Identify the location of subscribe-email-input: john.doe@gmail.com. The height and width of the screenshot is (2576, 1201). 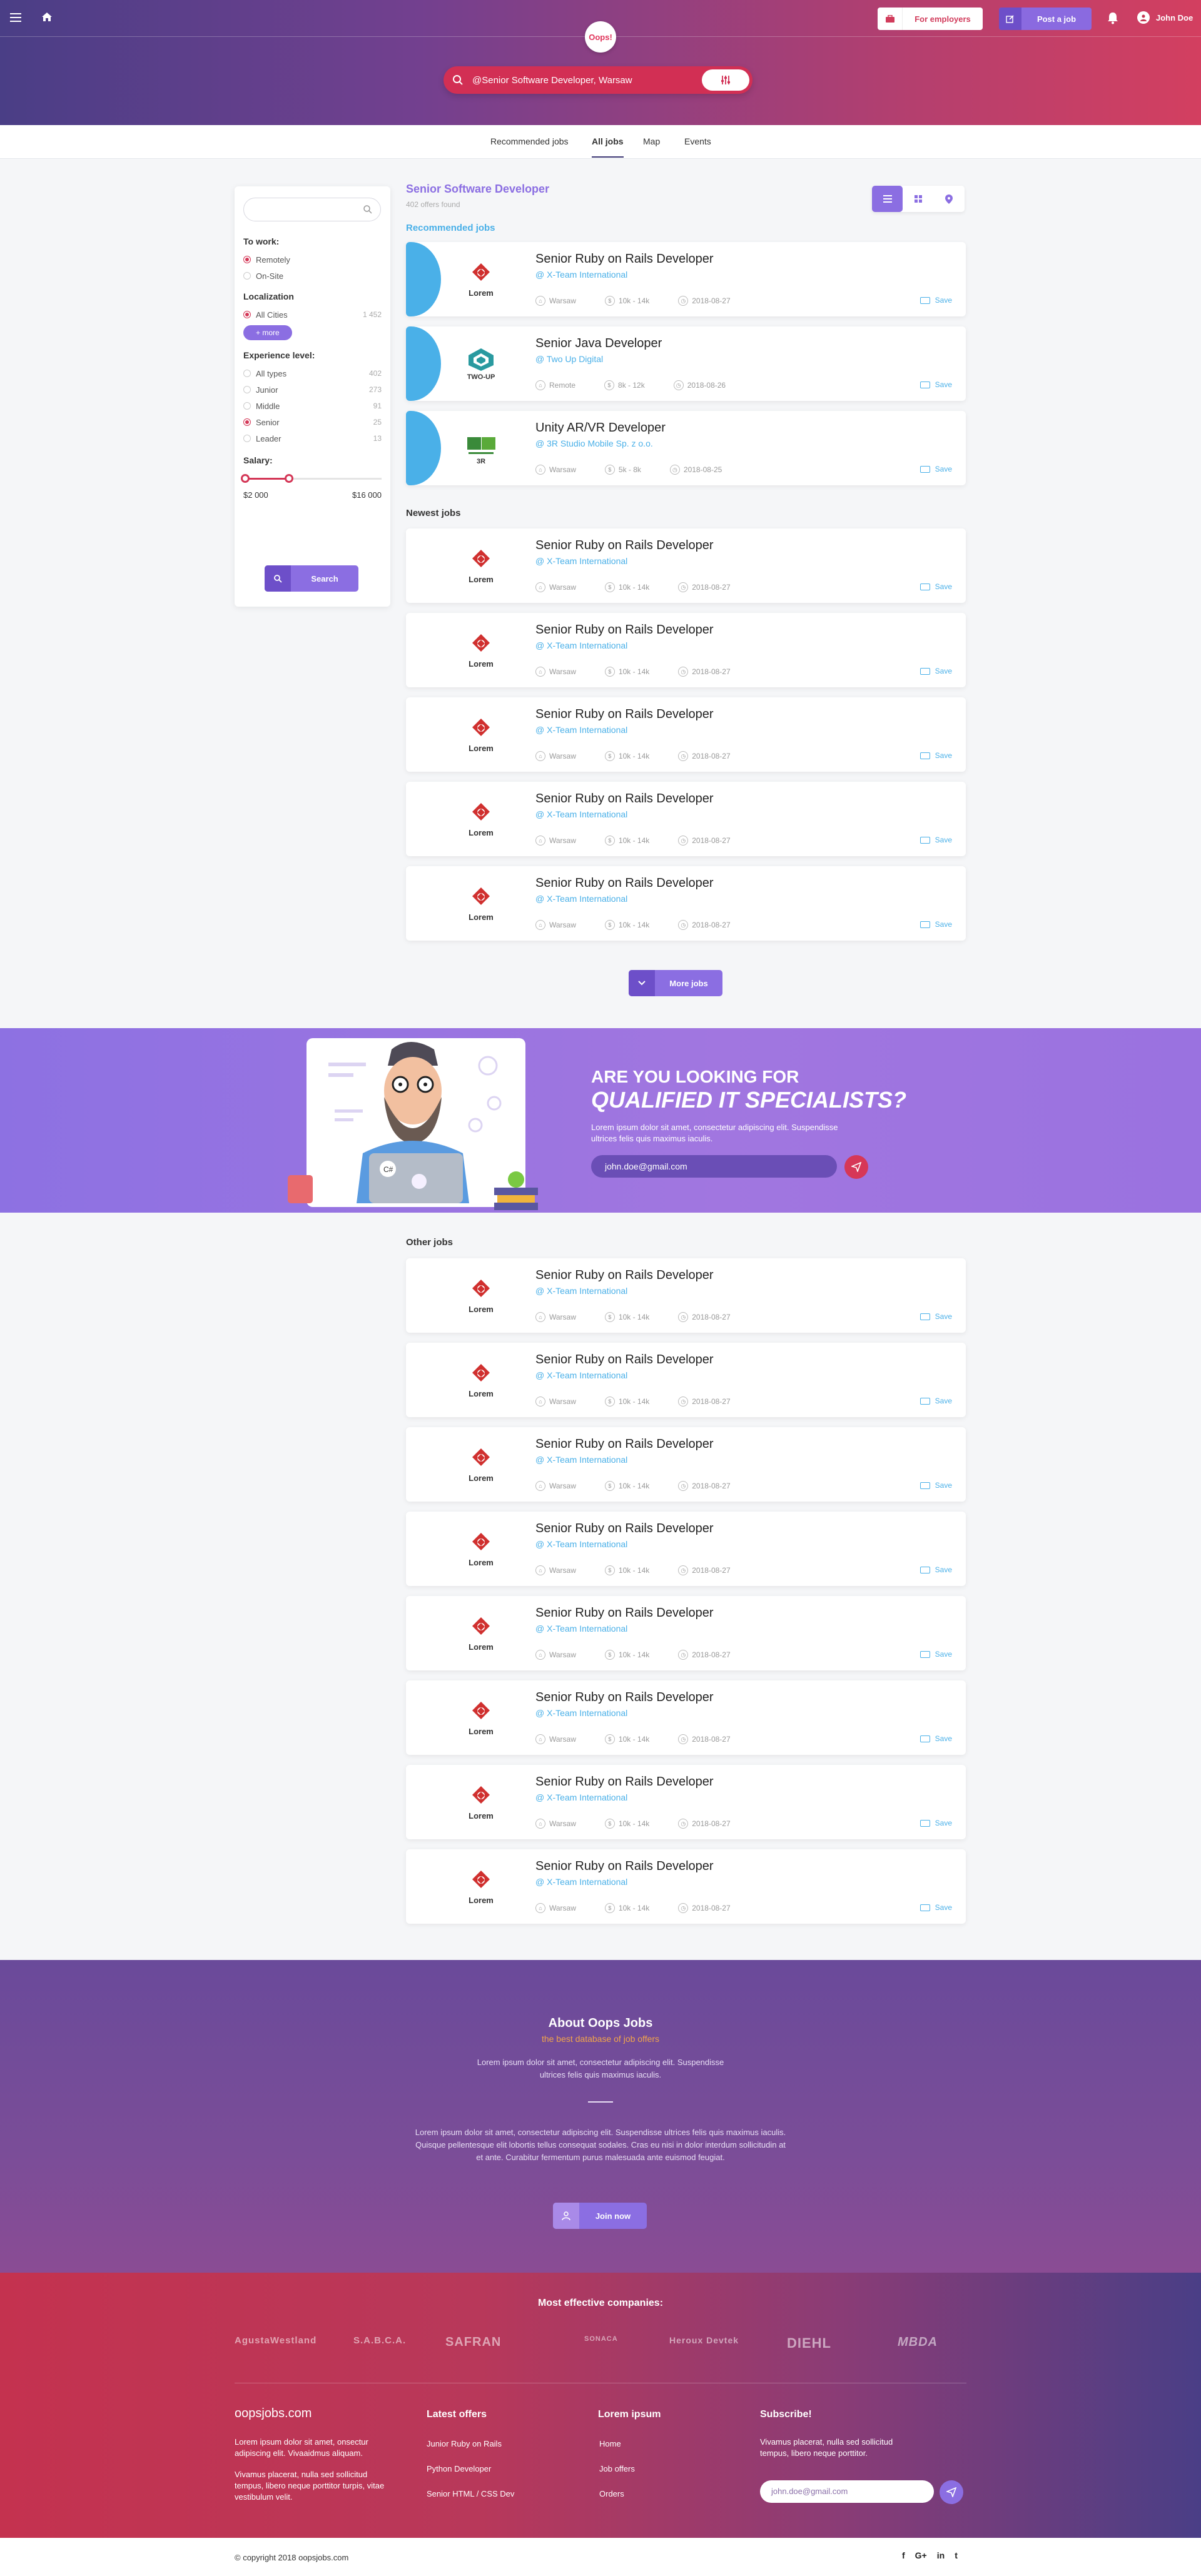
(847, 2491).